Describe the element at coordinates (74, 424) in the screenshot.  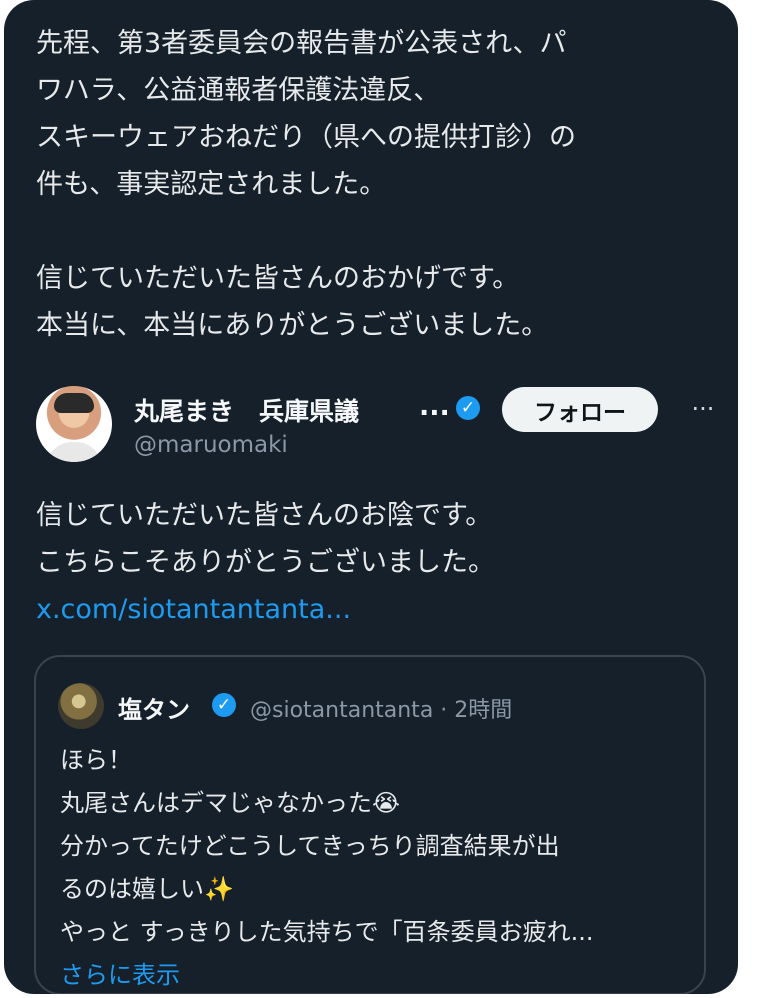
I see `author-avatar` at that location.